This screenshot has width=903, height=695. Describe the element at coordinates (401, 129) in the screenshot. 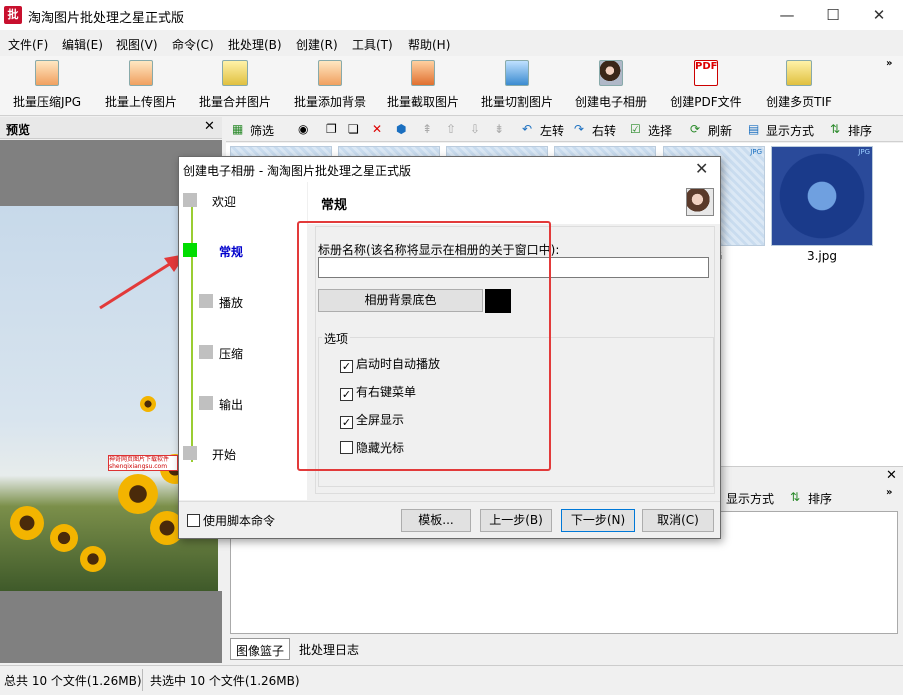

I see `move-icon: ⬢` at that location.